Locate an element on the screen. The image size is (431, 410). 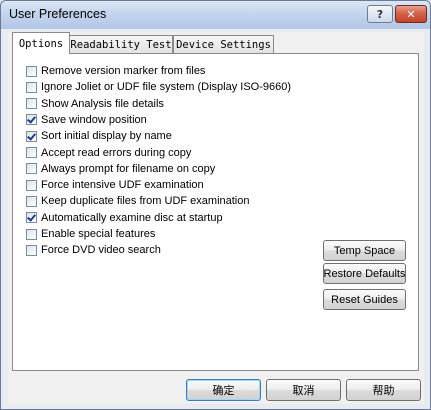
title-close-button: ✕ is located at coordinates (411, 14).